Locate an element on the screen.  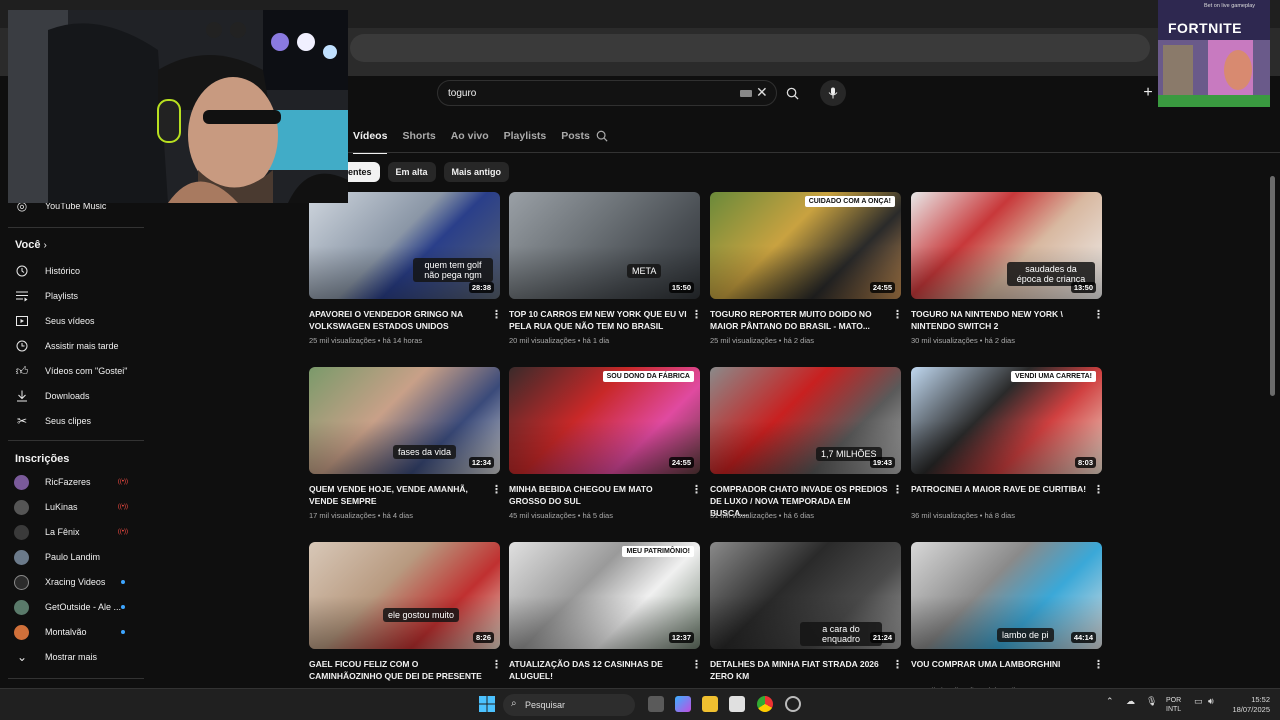
channel-search-icon is located at coordinates (602, 137).